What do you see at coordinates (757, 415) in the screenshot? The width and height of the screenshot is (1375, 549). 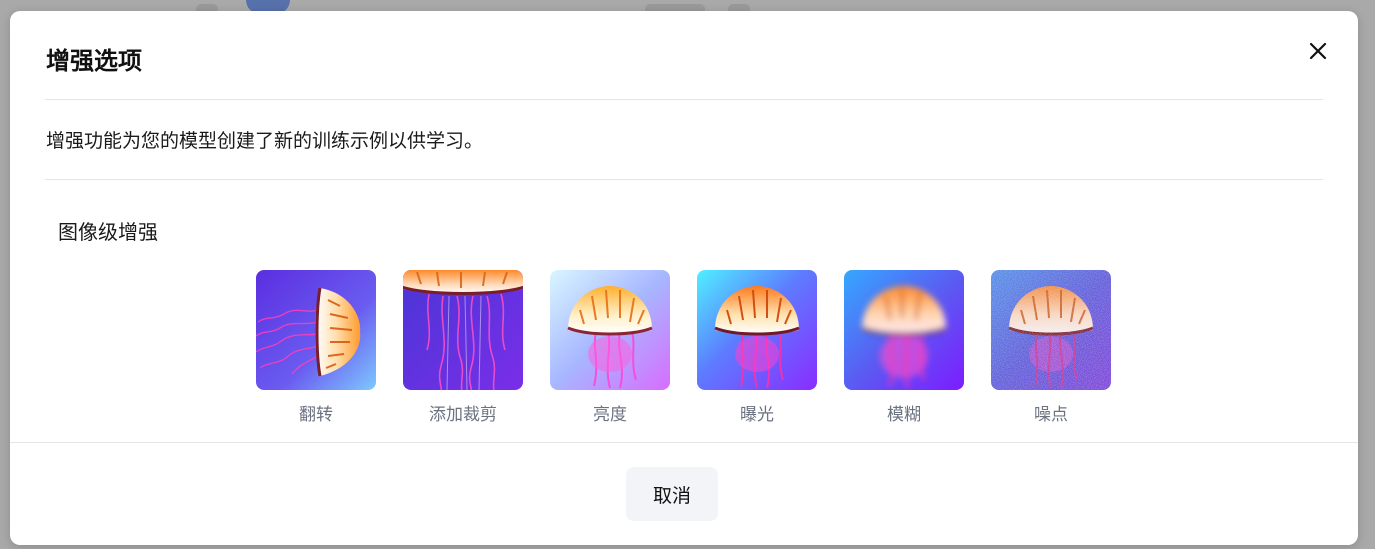 I see `option-label: 曝光` at bounding box center [757, 415].